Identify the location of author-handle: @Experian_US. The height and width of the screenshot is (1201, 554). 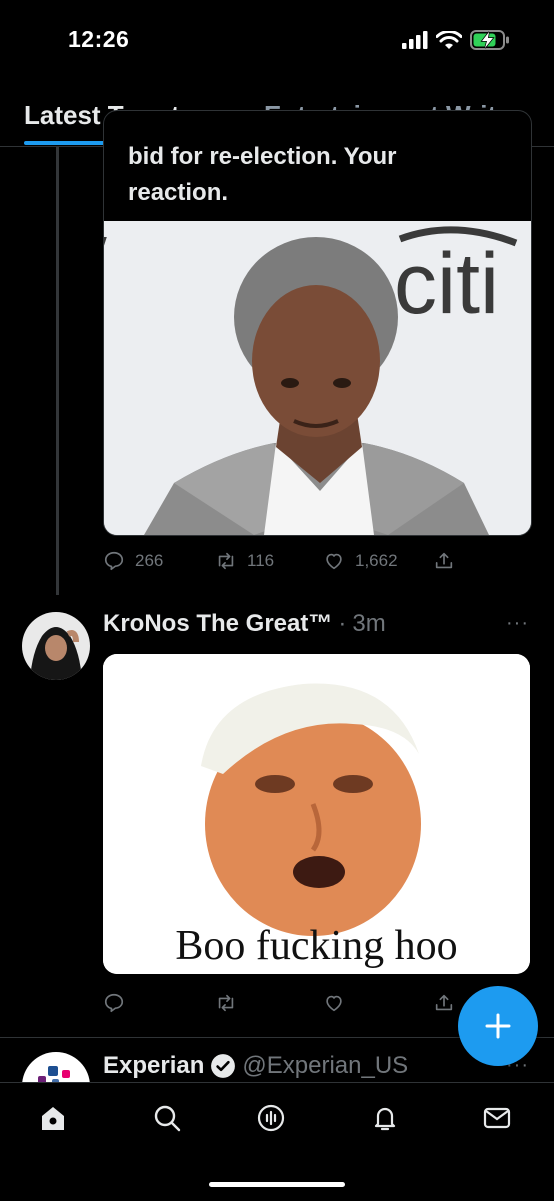
(325, 1066).